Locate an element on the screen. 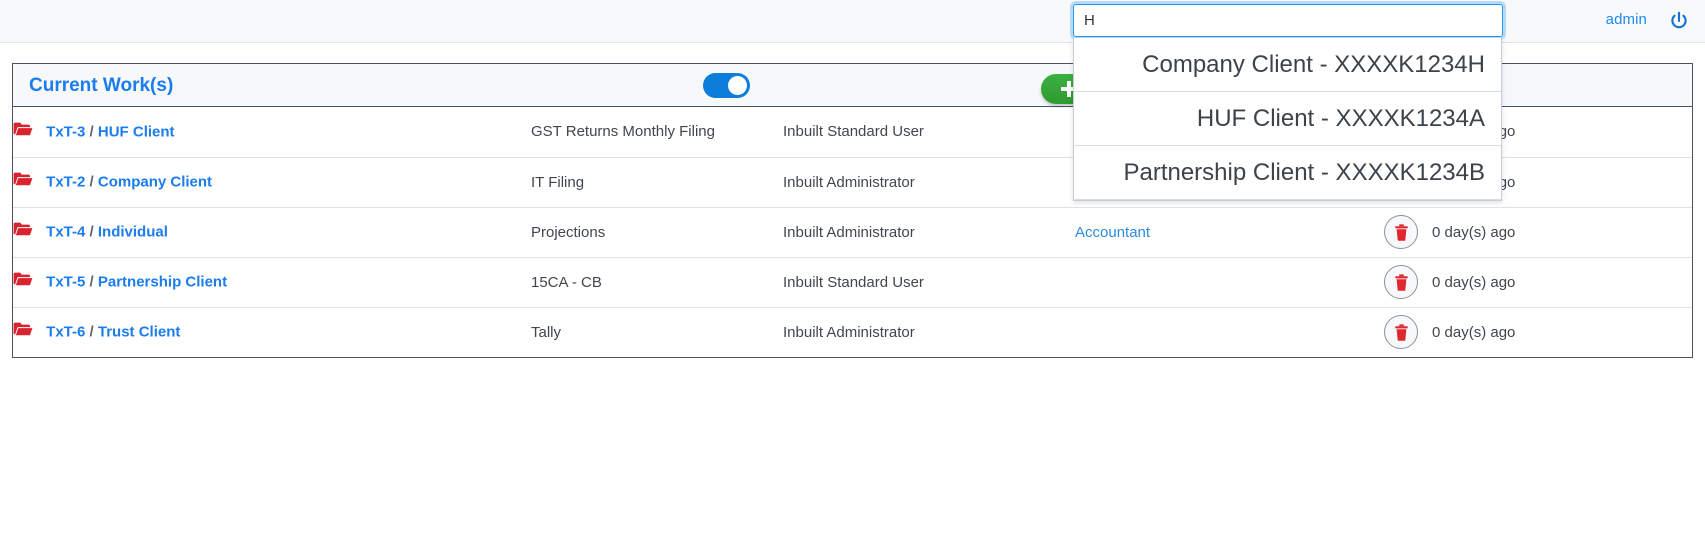  task-cell: GST Returns Monthly Filing is located at coordinates (657, 132).